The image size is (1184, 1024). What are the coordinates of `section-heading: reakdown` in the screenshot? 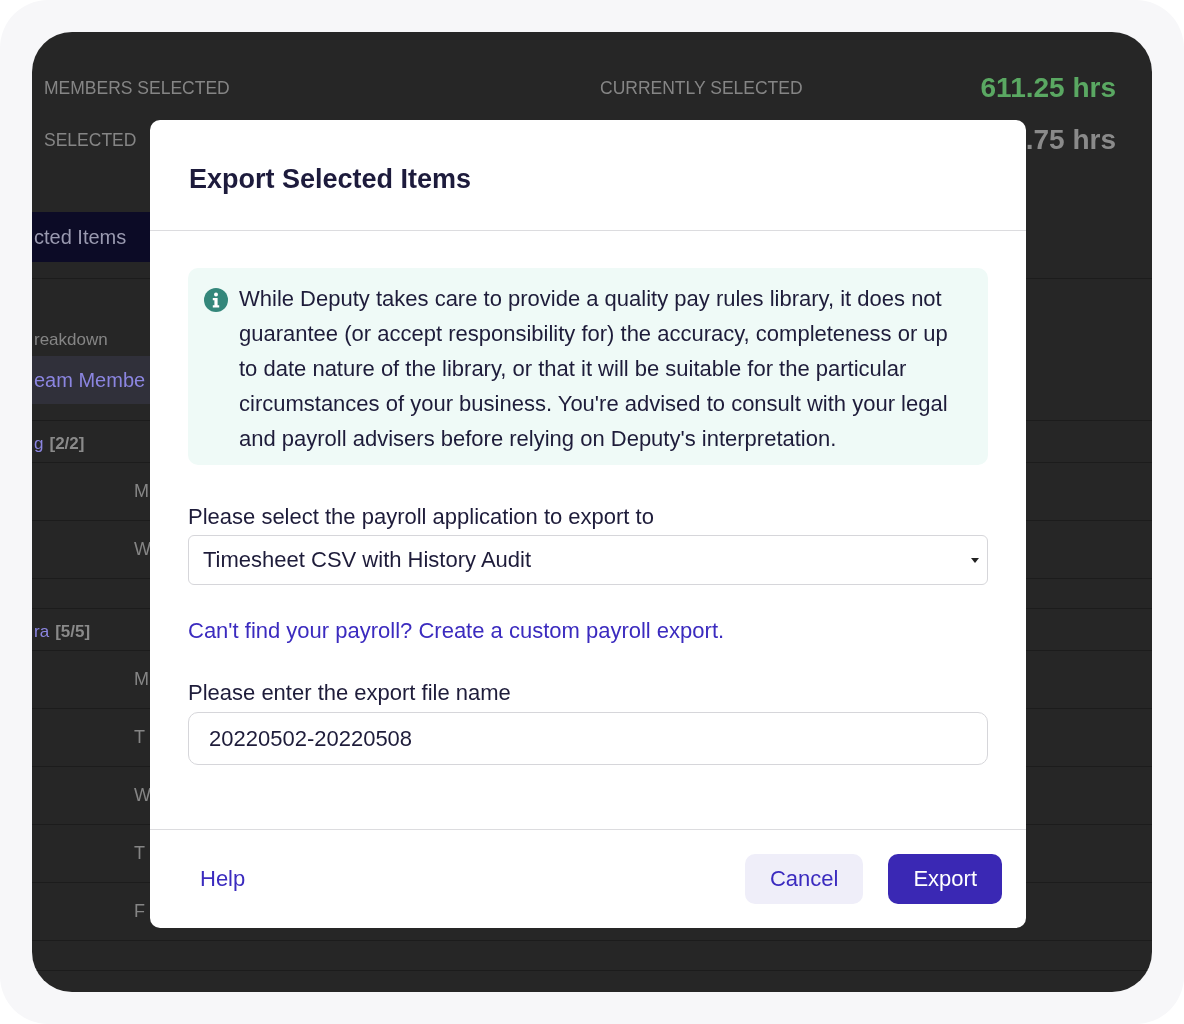 It's located at (71, 339).